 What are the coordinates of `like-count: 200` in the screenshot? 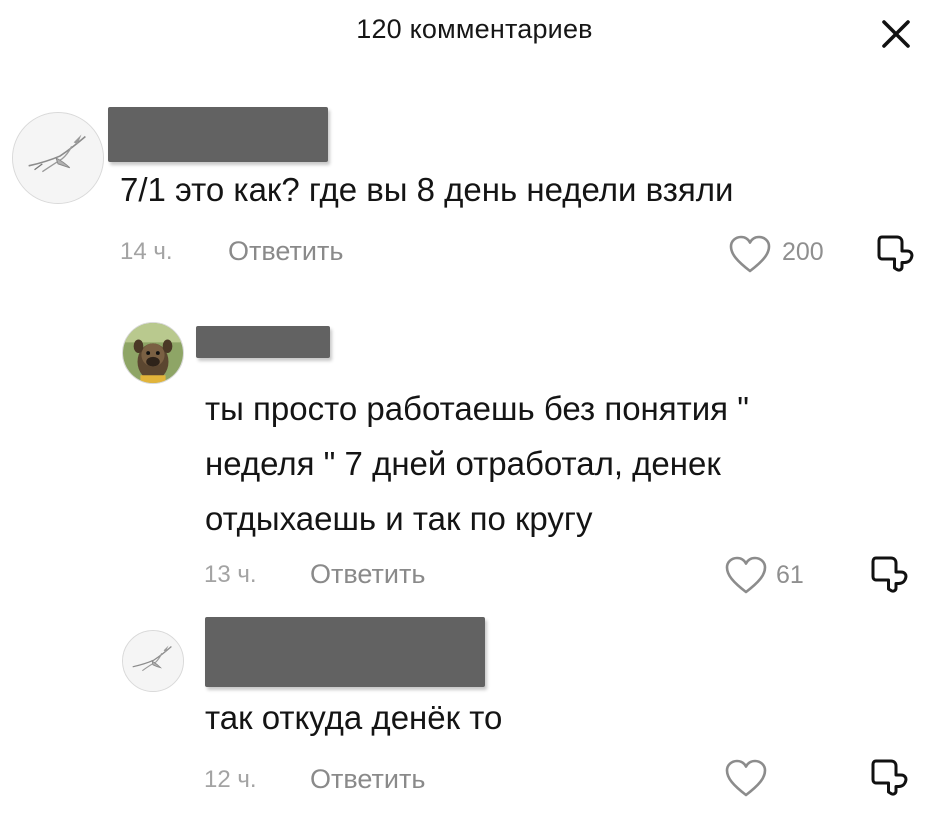 It's located at (803, 252).